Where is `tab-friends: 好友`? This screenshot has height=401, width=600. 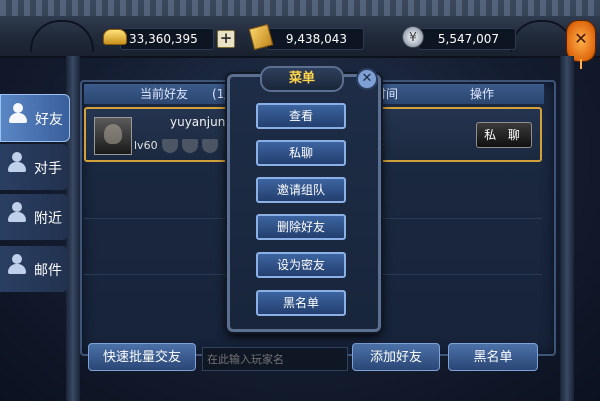 tab-friends: 好友 is located at coordinates (35, 118).